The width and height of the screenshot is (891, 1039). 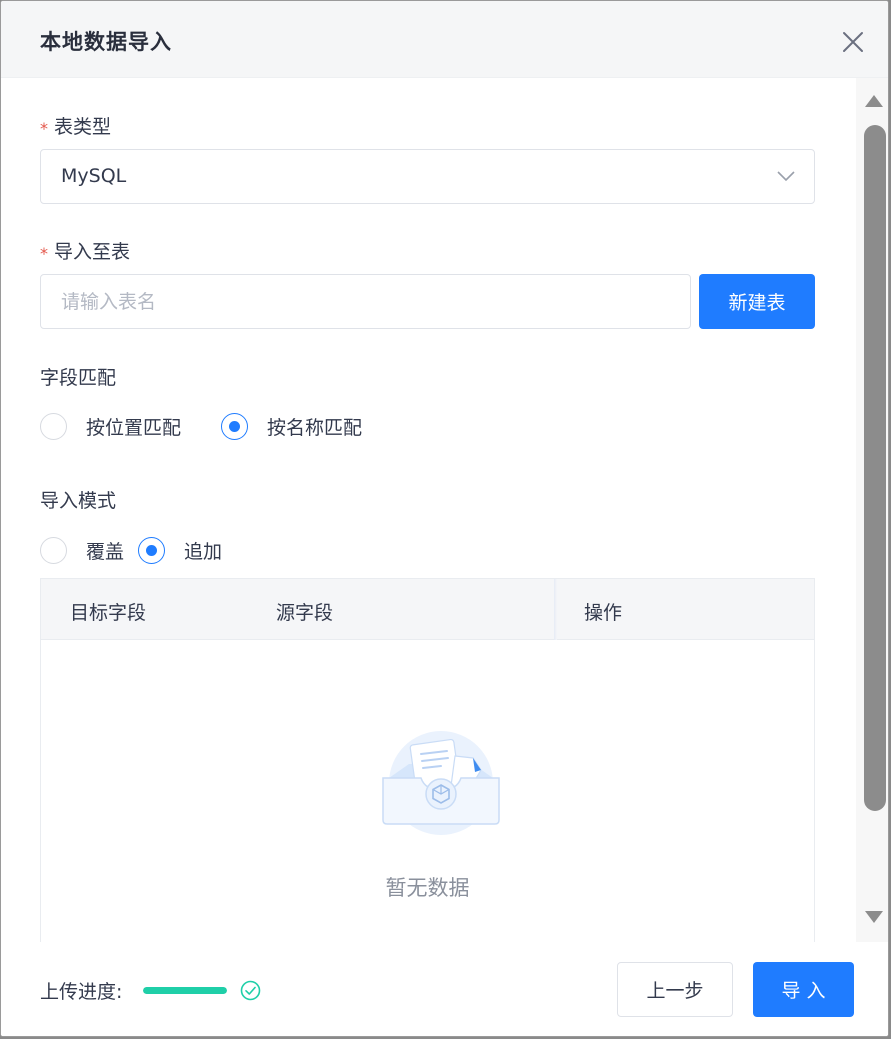 What do you see at coordinates (427, 609) in the screenshot?
I see `table-header: 目标字段 源字段 操作` at bounding box center [427, 609].